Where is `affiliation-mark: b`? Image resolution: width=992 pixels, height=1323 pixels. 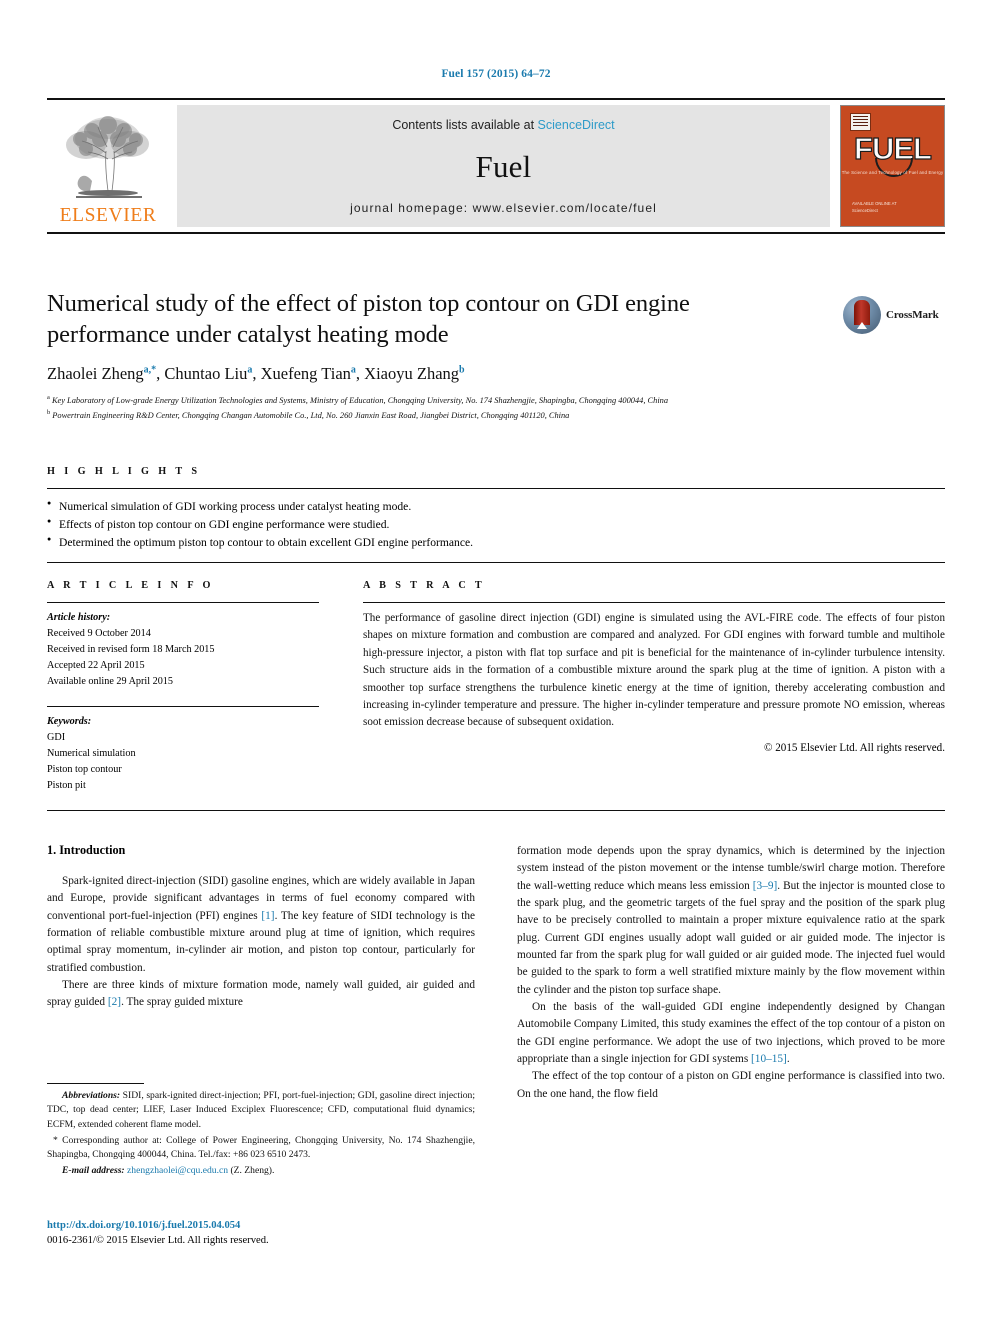
affiliation-mark: b is located at coordinates (49, 412).